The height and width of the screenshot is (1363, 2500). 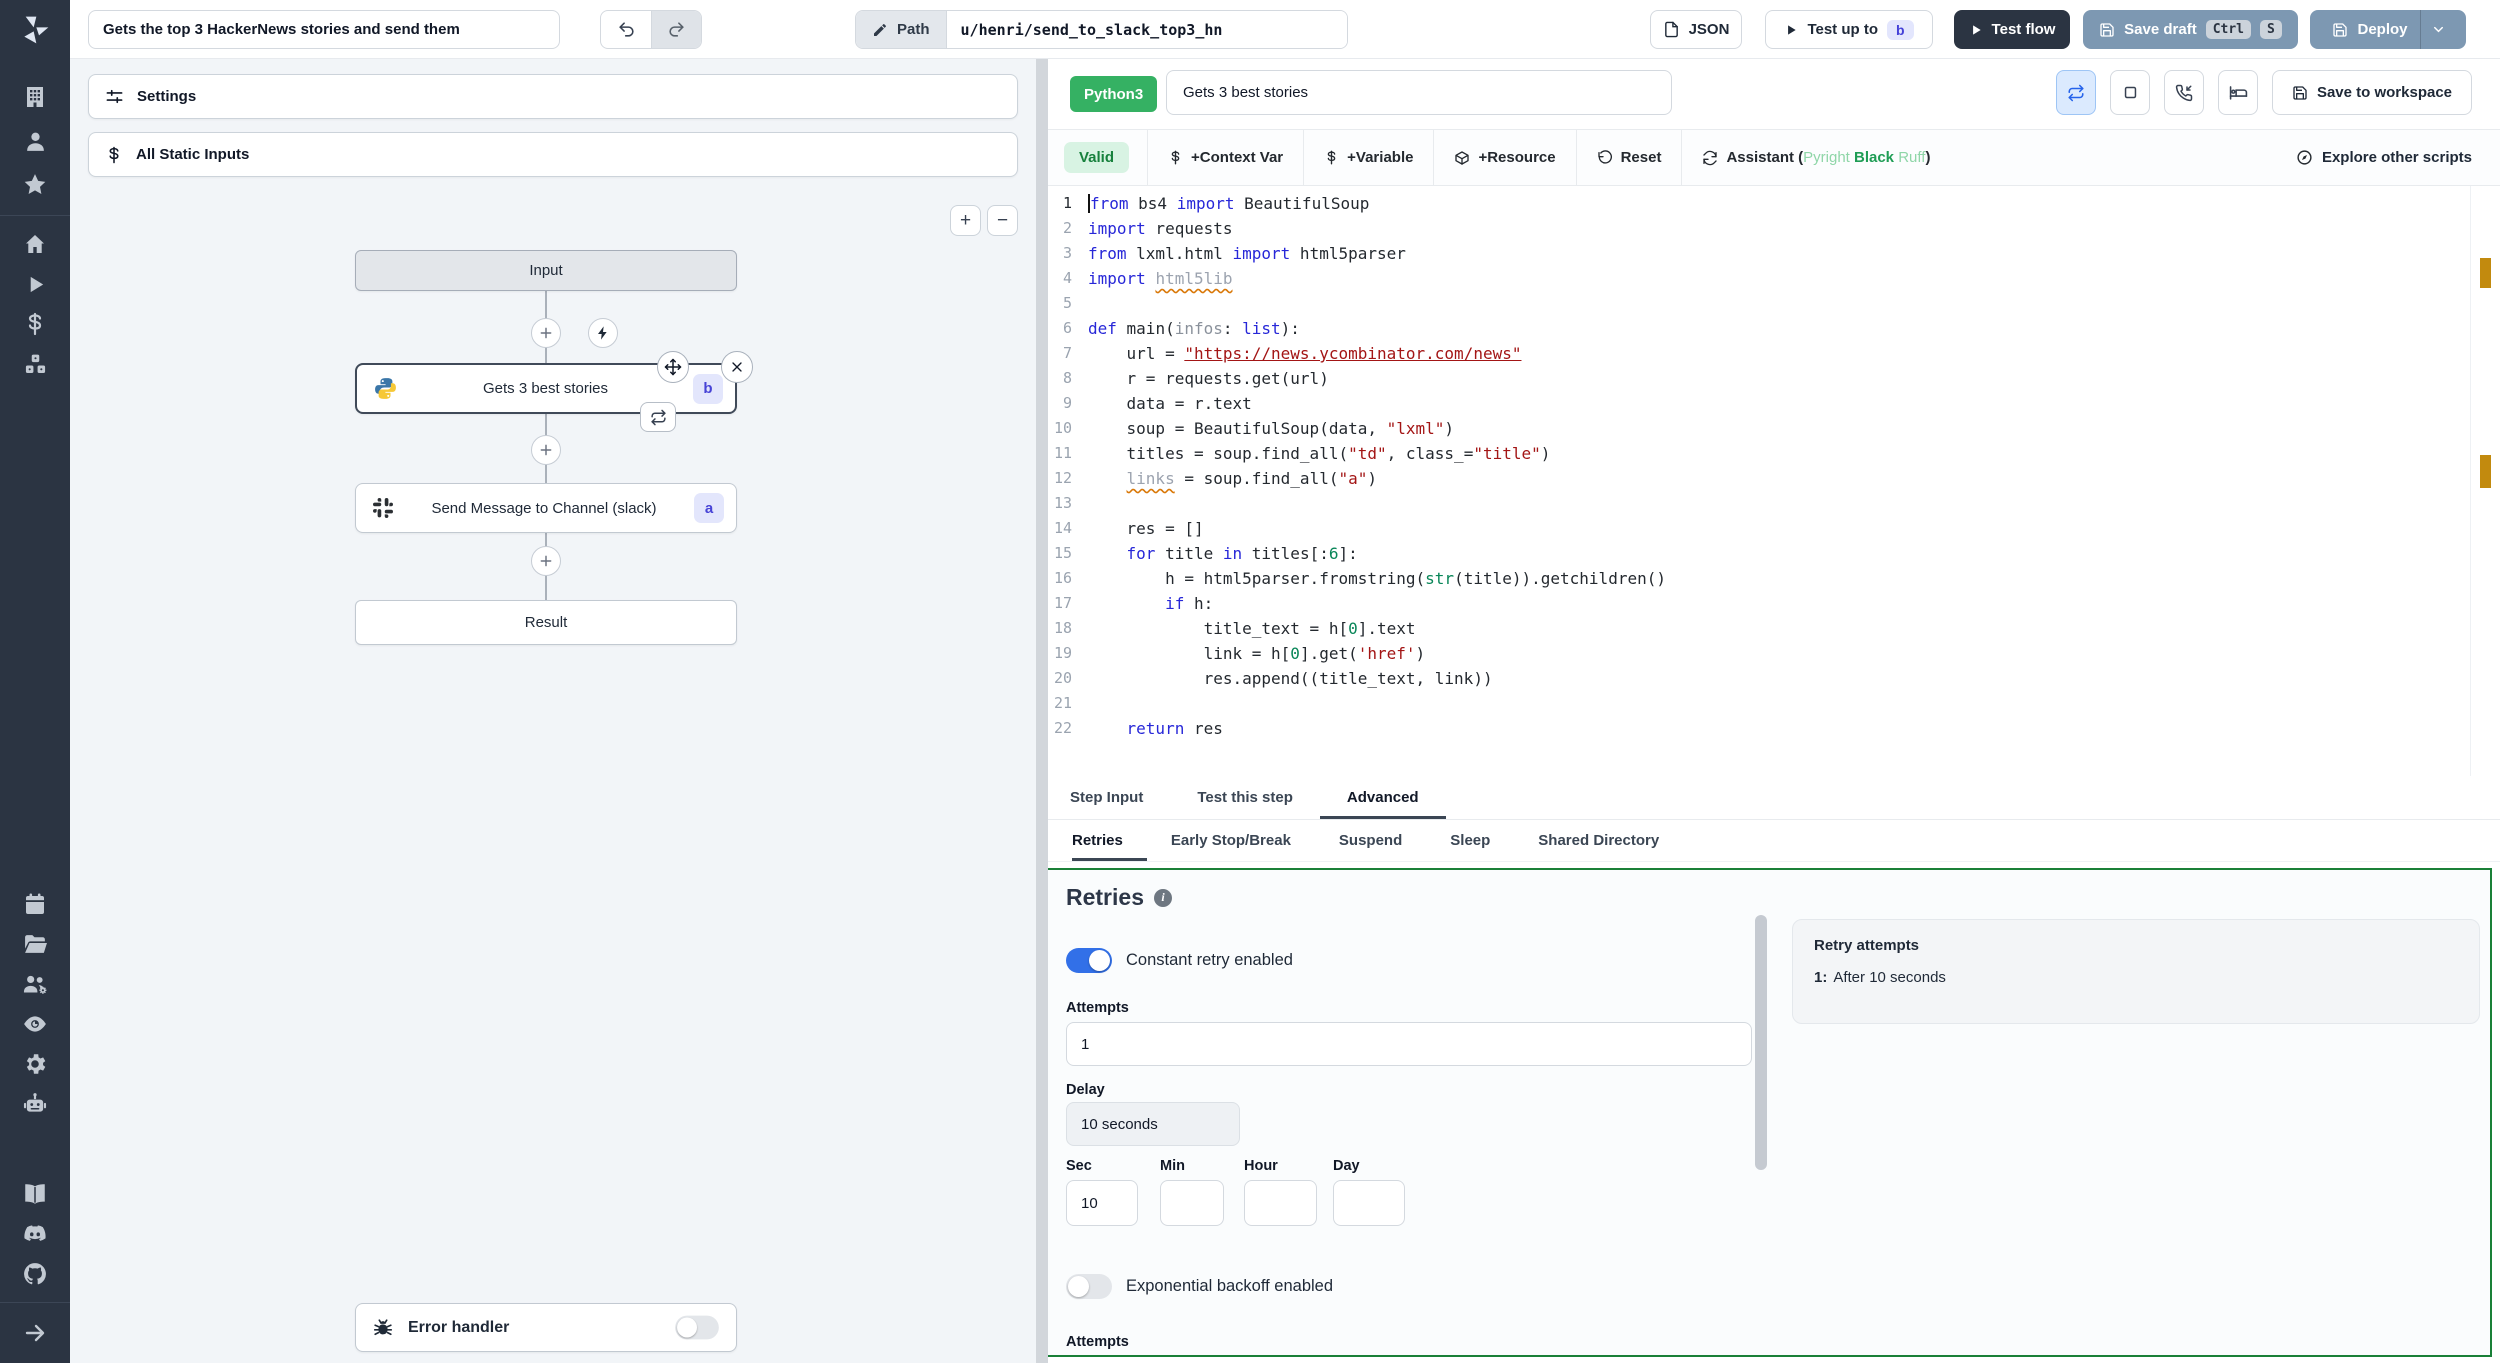 What do you see at coordinates (1470, 840) in the screenshot?
I see `subtab-sleep: Sleep` at bounding box center [1470, 840].